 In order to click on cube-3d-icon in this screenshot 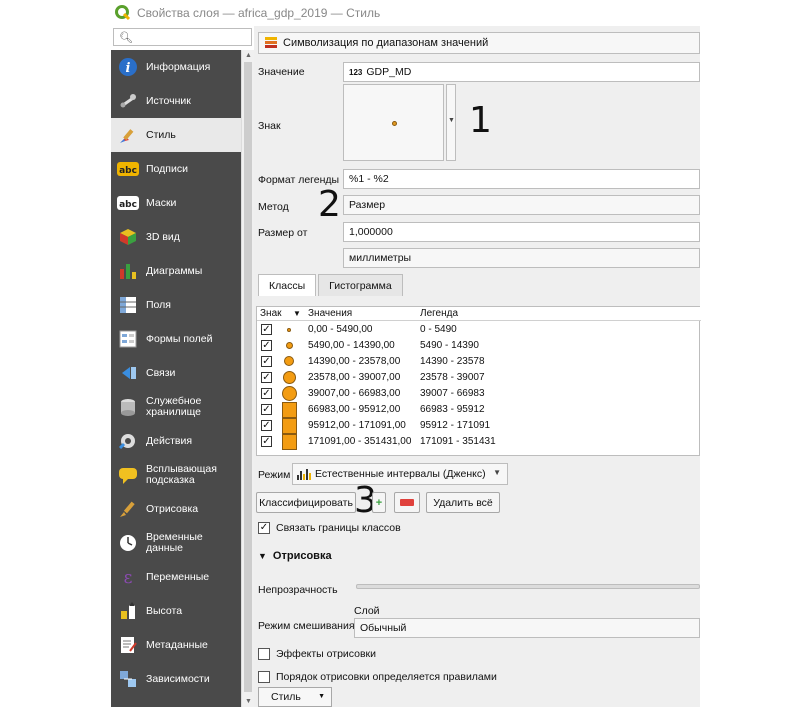, I will do `click(128, 237)`.